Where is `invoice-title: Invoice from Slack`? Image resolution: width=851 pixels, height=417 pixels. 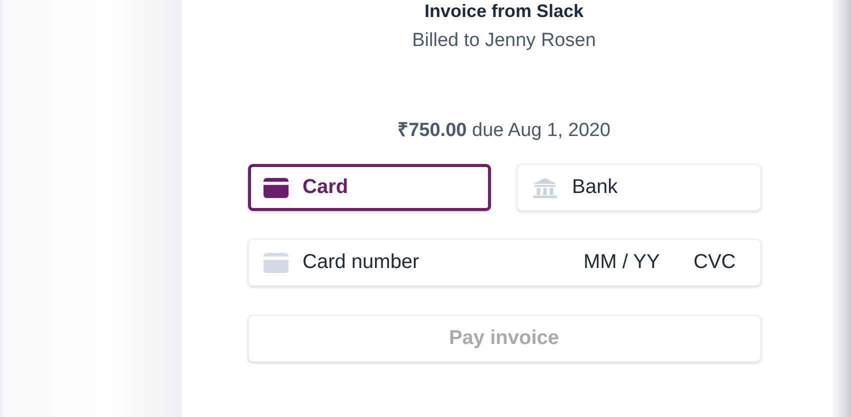
invoice-title: Invoice from Slack is located at coordinates (504, 11).